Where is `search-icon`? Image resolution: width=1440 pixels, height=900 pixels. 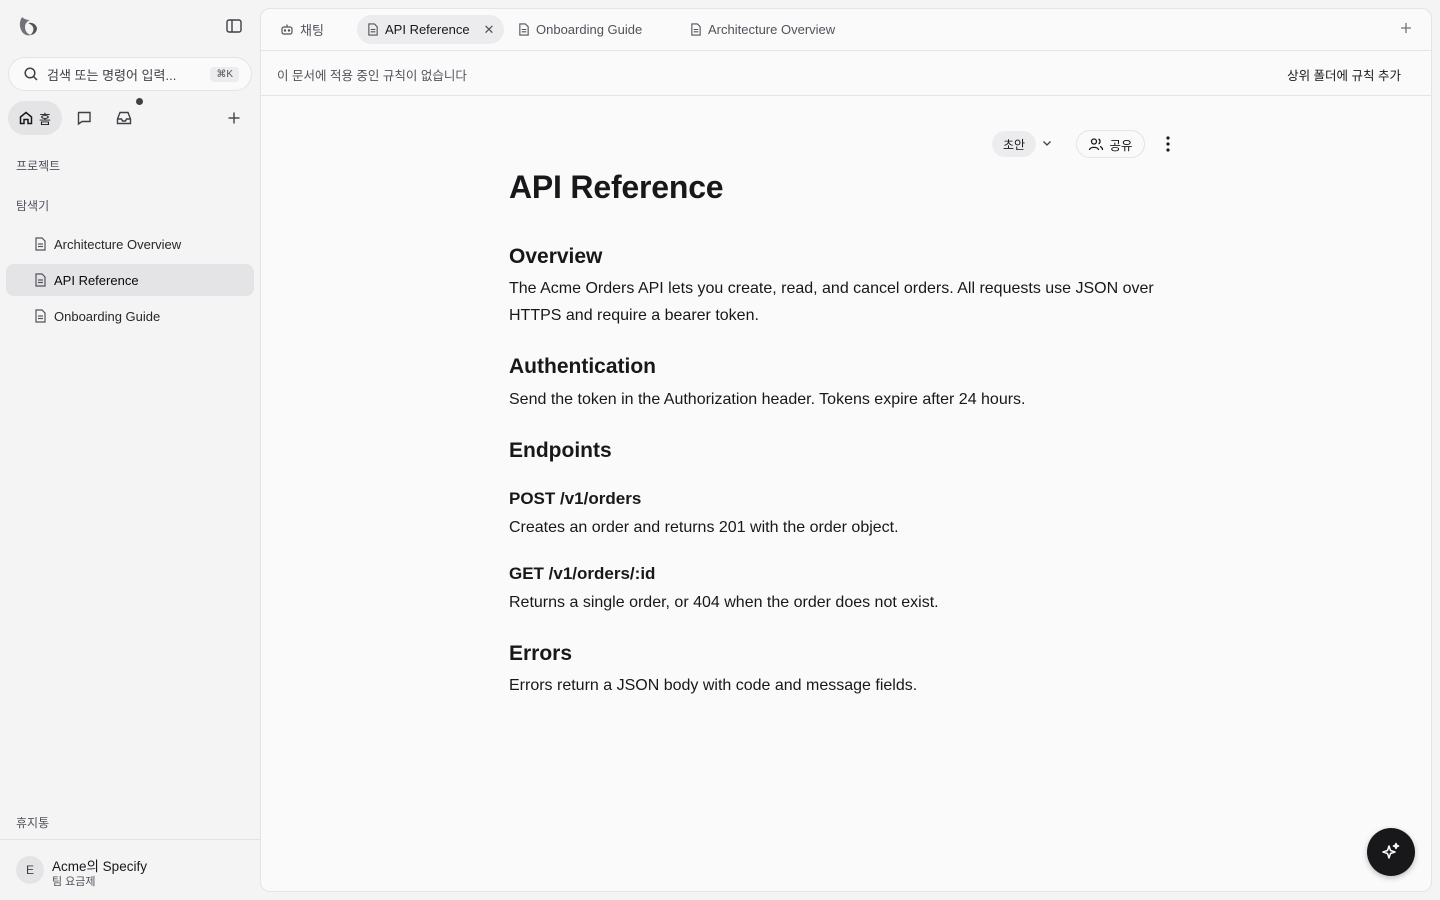
search-icon is located at coordinates (31, 74).